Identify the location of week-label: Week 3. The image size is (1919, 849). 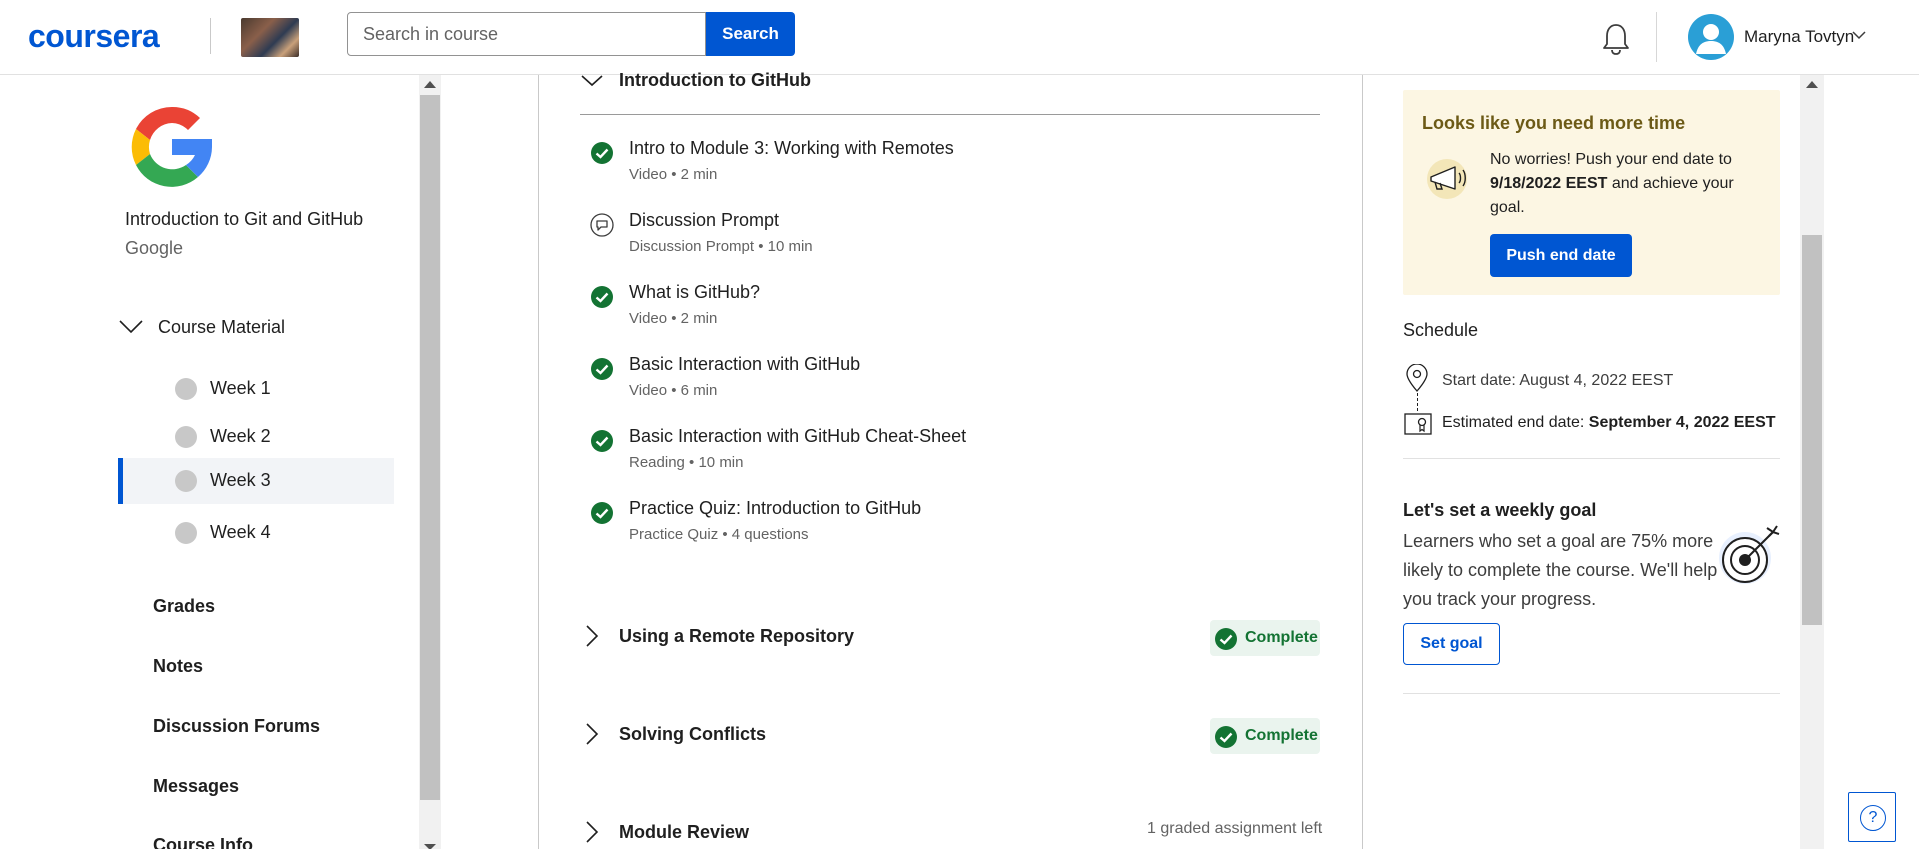
(240, 480).